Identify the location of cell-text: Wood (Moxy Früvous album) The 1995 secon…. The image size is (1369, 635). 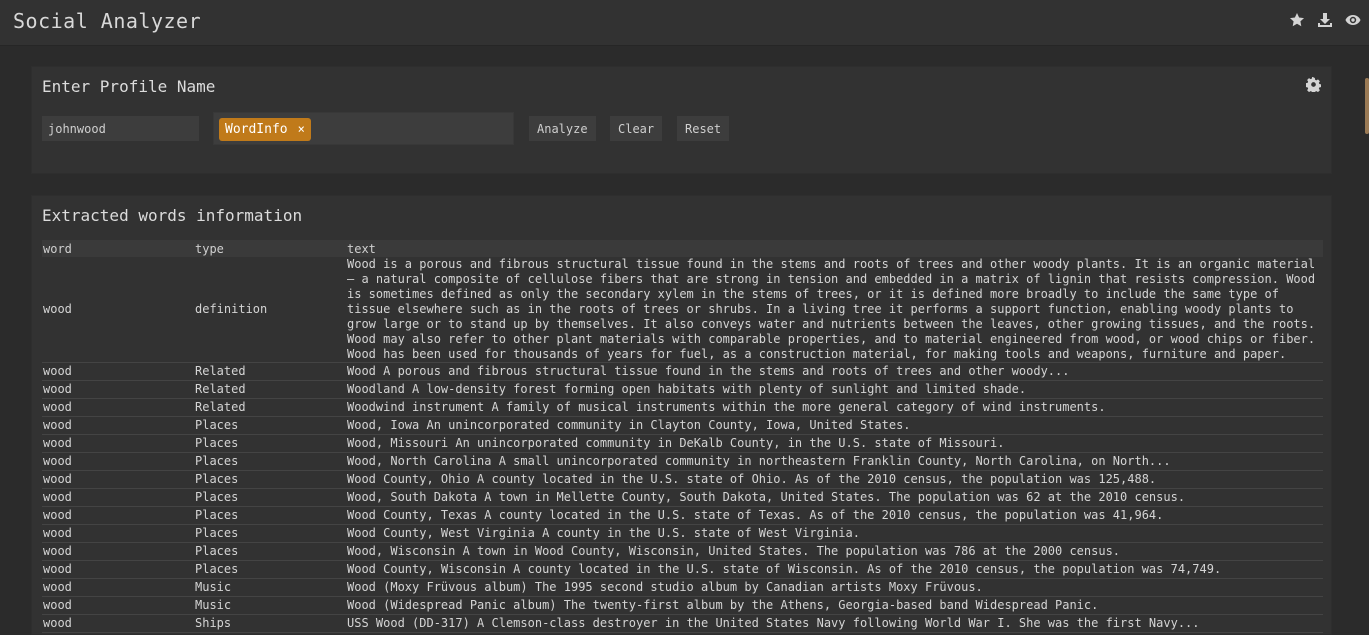
(834, 587).